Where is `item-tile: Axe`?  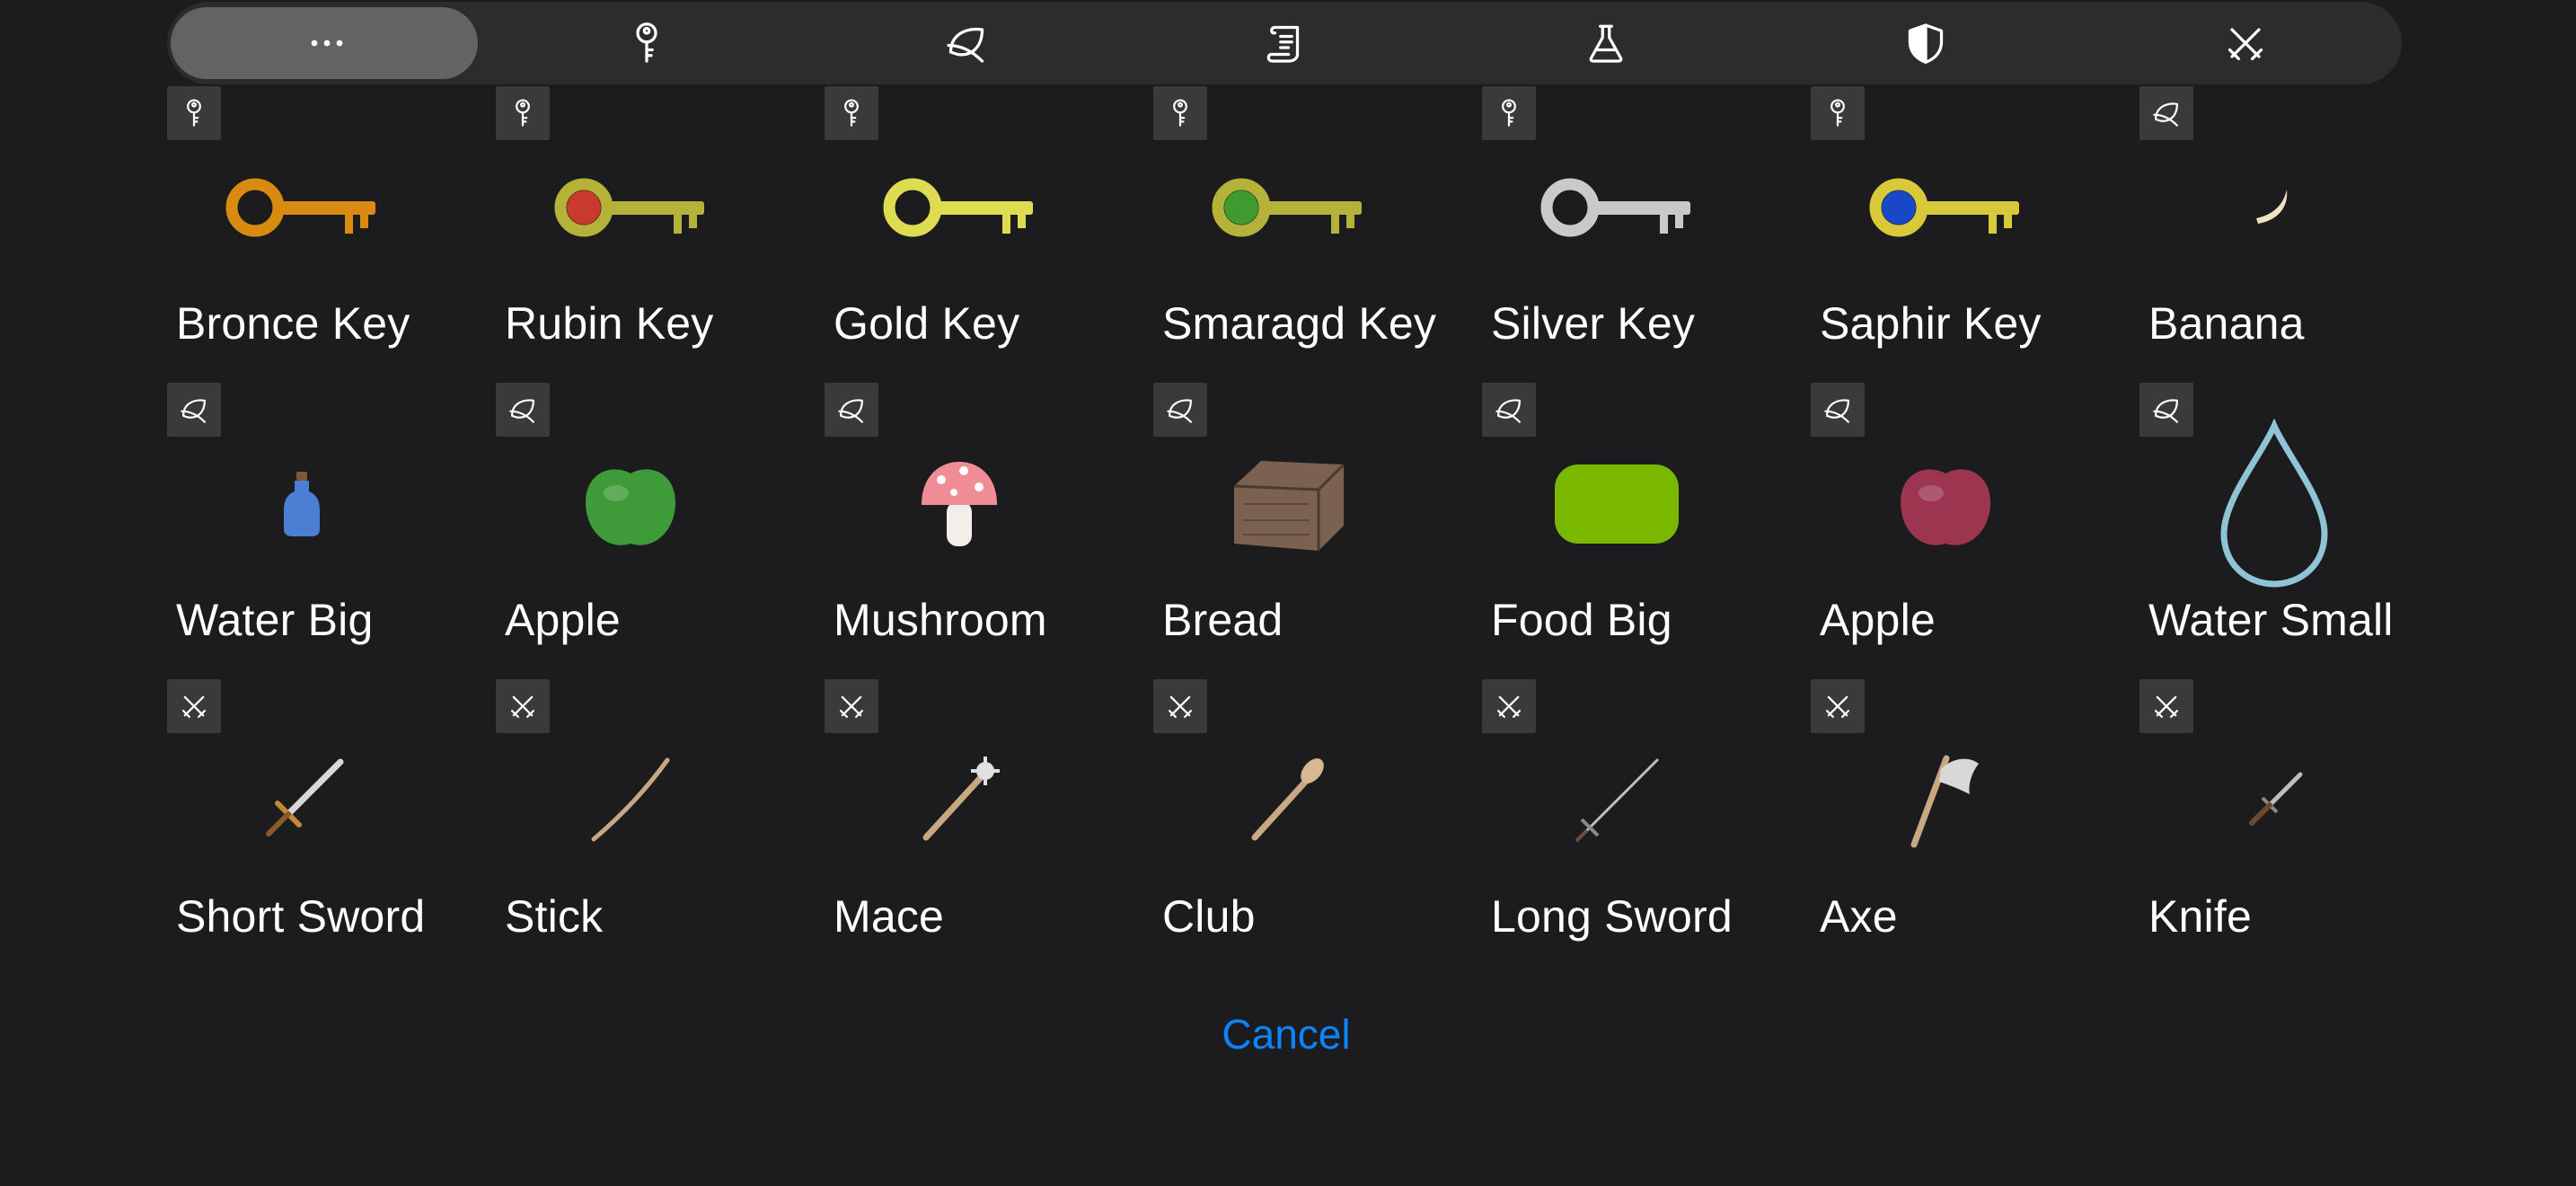
item-tile: Axe is located at coordinates (1975, 827).